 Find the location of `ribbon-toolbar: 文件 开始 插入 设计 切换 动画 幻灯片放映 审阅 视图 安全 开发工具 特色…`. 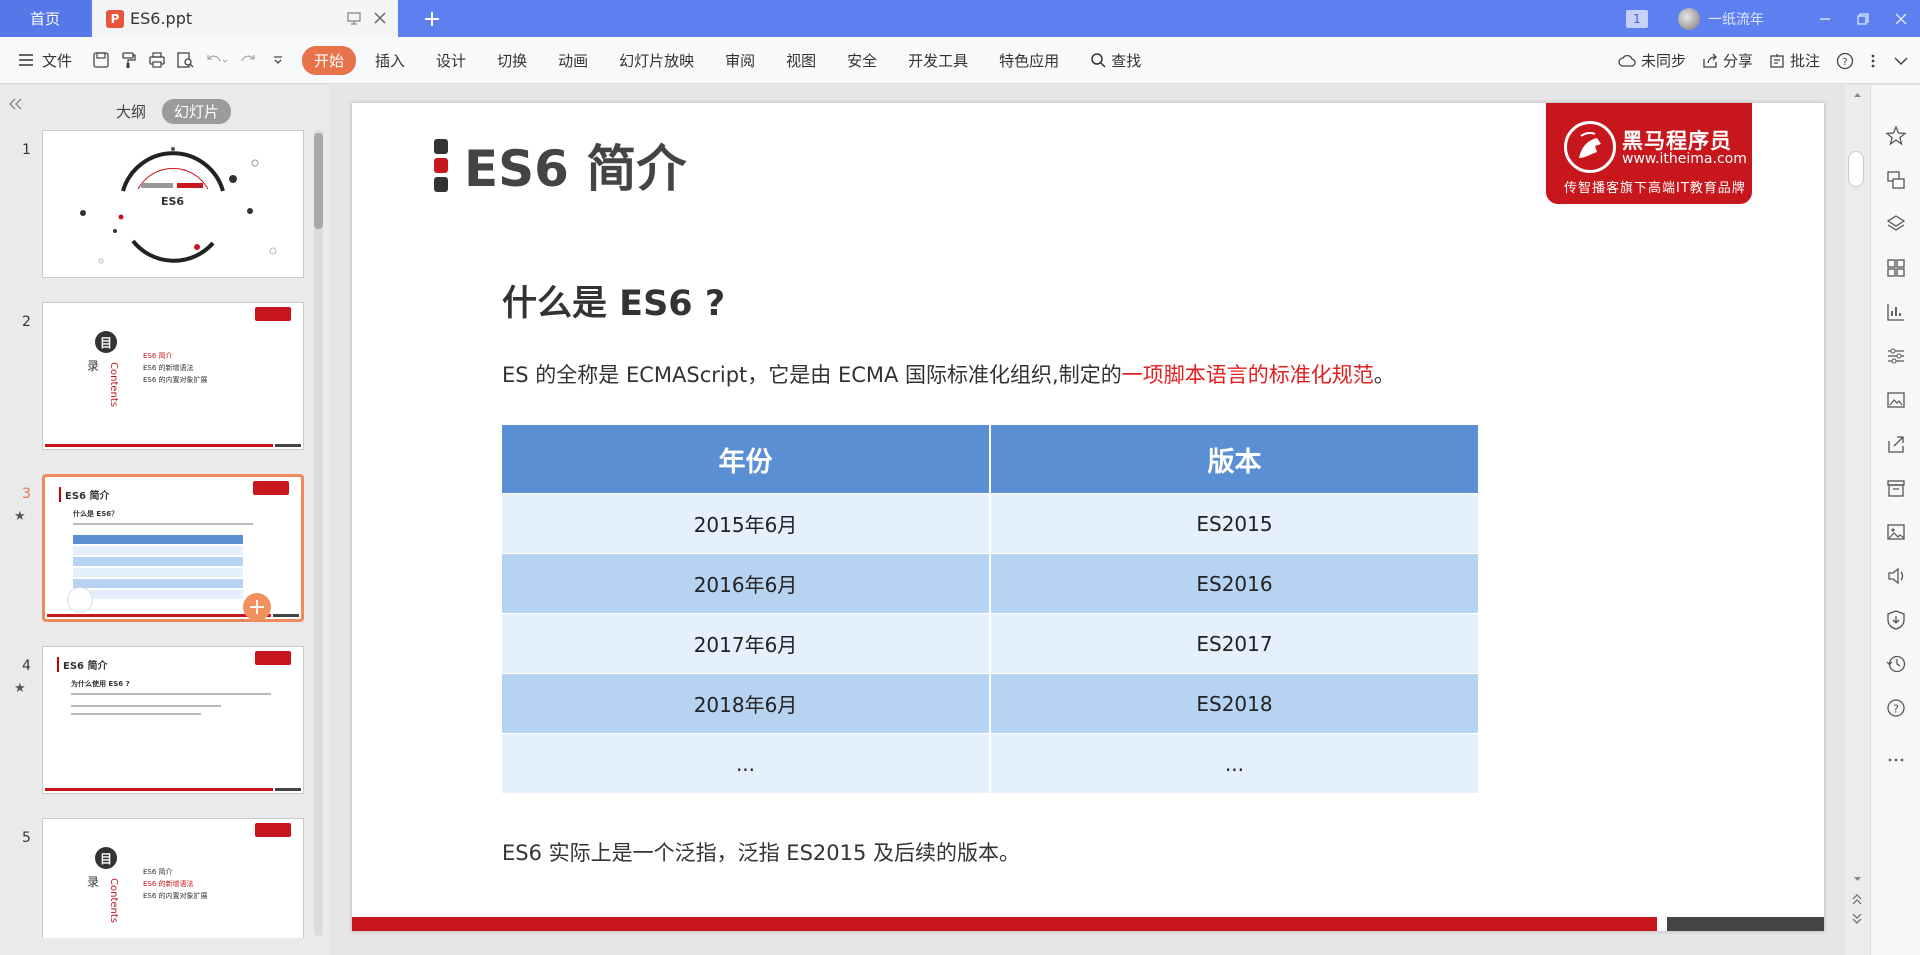

ribbon-toolbar: 文件 开始 插入 设计 切换 动画 幻灯片放映 审阅 视图 安全 开发工具 特色… is located at coordinates (960, 60).